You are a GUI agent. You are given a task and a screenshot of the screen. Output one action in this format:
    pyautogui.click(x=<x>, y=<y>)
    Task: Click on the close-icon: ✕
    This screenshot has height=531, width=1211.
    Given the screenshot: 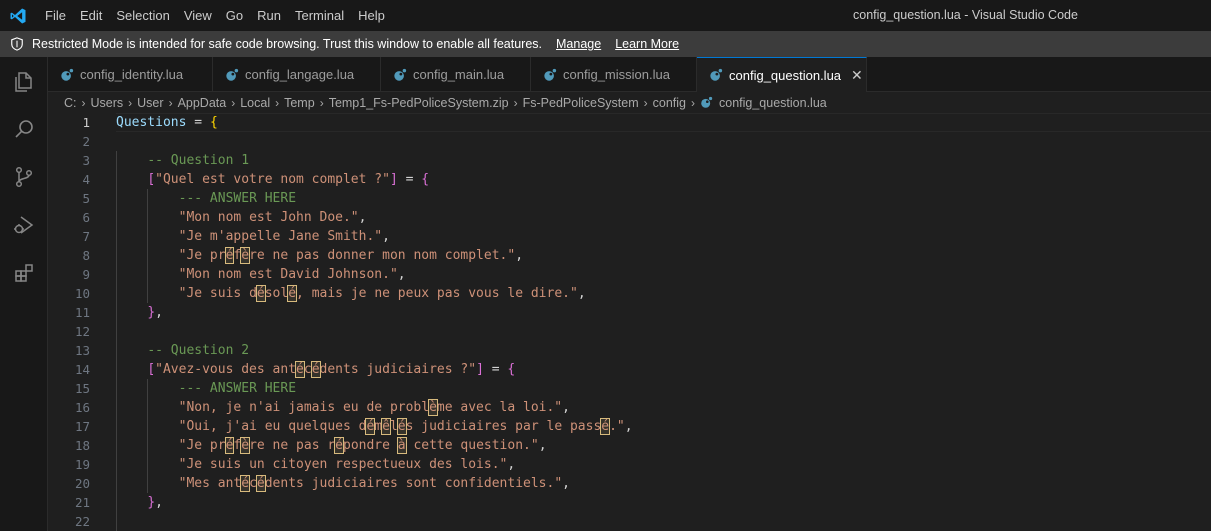 What is the action you would take?
    pyautogui.click(x=857, y=75)
    